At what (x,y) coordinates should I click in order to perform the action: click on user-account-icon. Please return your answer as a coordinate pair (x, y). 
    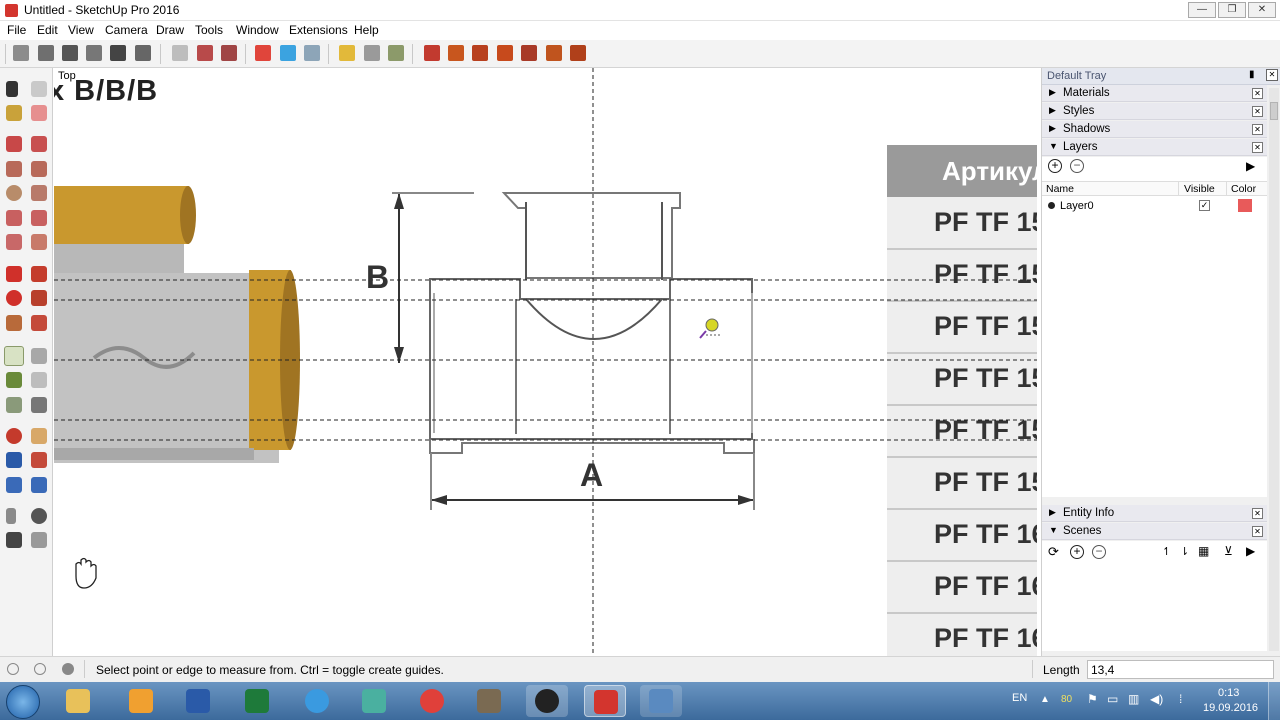
    Looking at the image, I should click on (68, 669).